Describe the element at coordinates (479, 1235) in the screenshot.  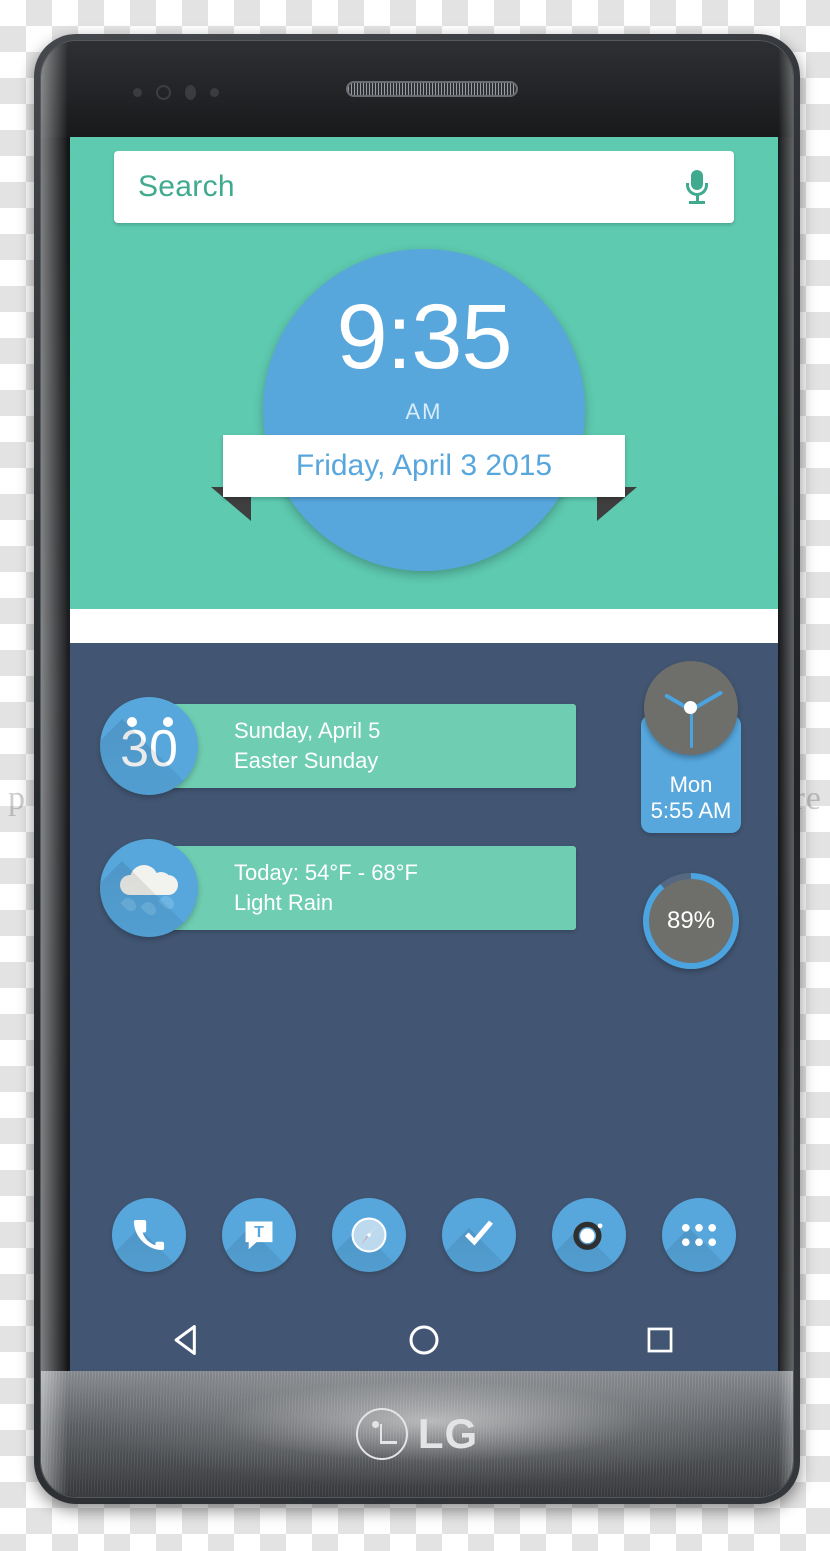
I see `tasks-check-icon` at that location.